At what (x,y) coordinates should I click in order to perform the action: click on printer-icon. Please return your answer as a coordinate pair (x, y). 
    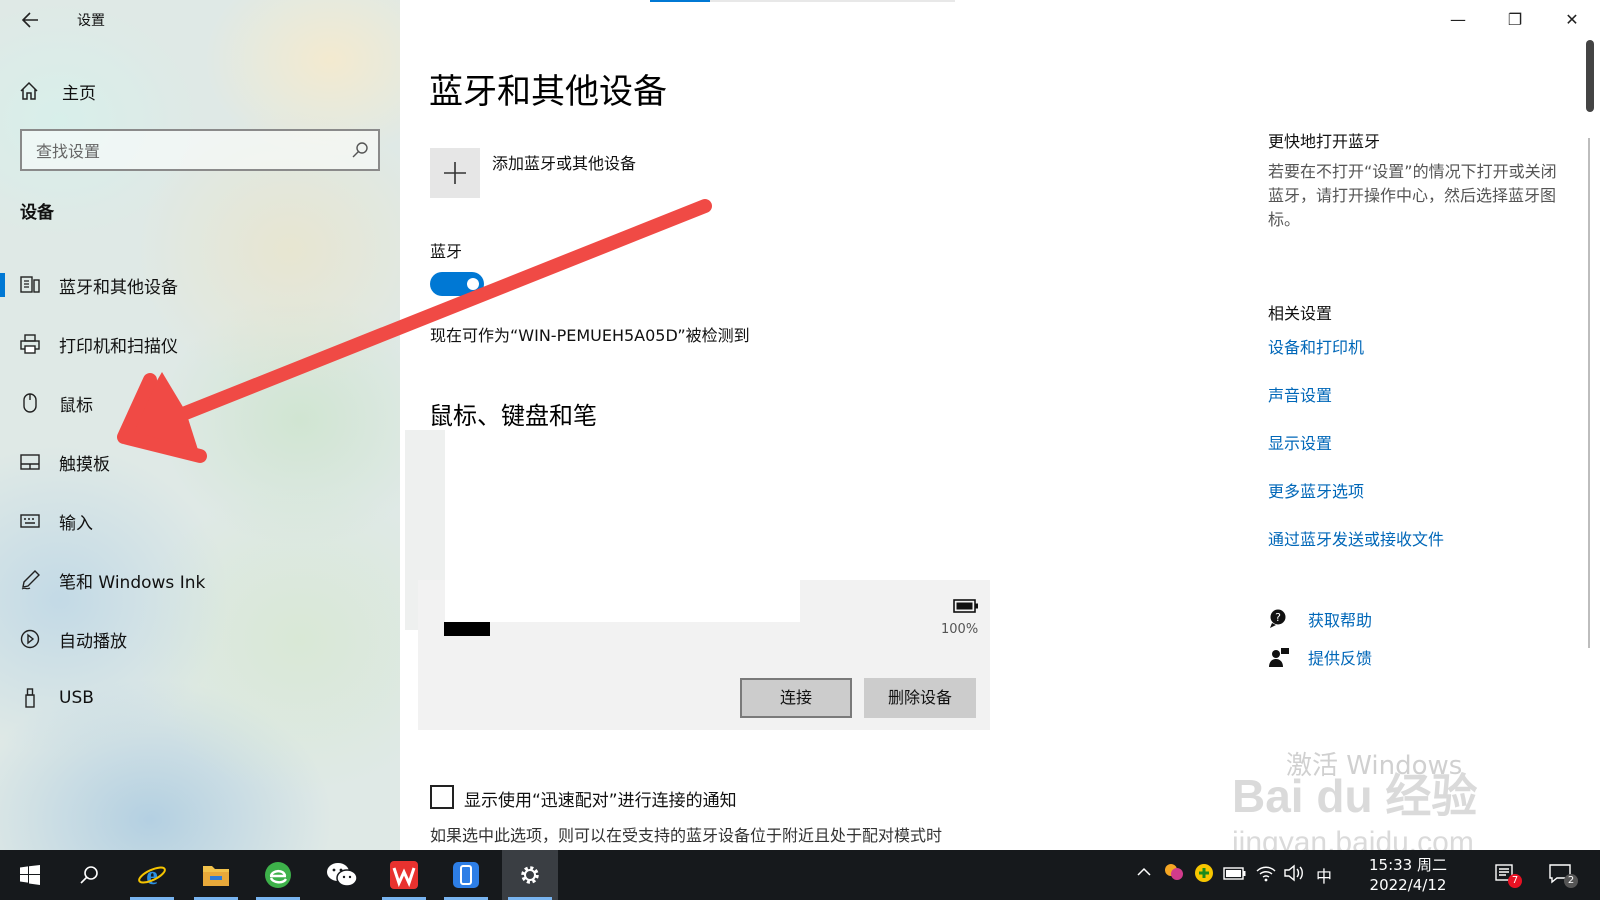
    Looking at the image, I should click on (30, 344).